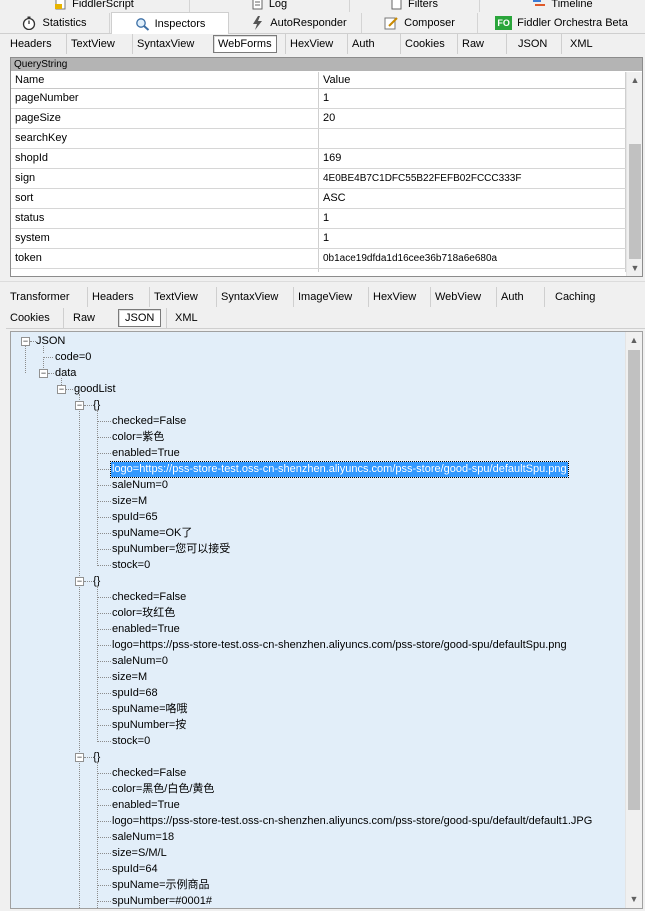  I want to click on tab-timeline: Timeline, so click(562, 6).